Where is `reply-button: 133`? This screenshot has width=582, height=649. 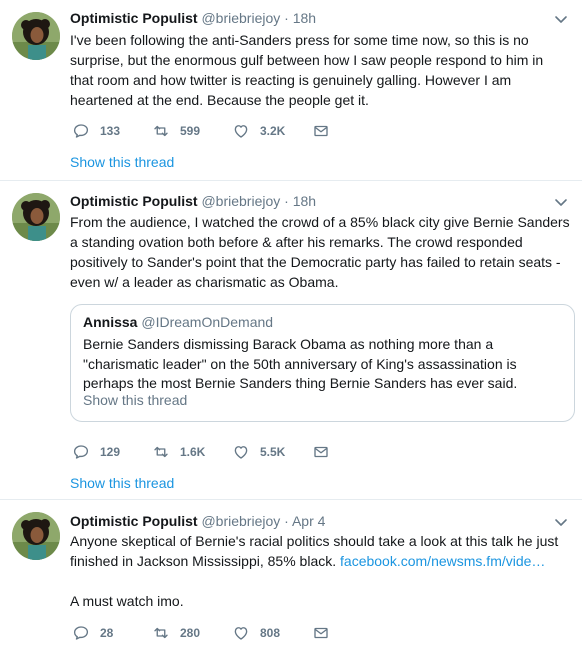
reply-button: 133 is located at coordinates (96, 131).